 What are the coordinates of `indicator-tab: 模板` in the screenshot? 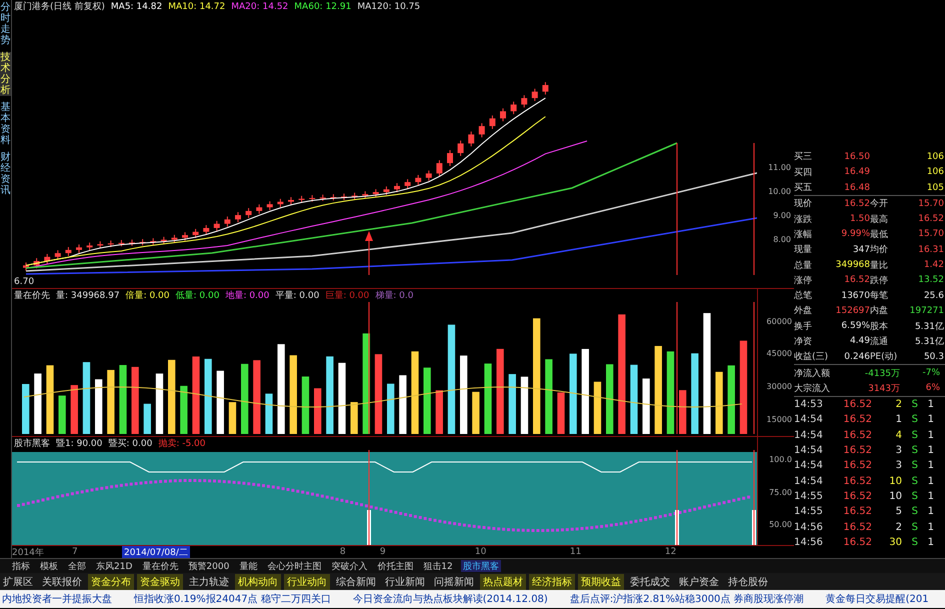 It's located at (49, 566).